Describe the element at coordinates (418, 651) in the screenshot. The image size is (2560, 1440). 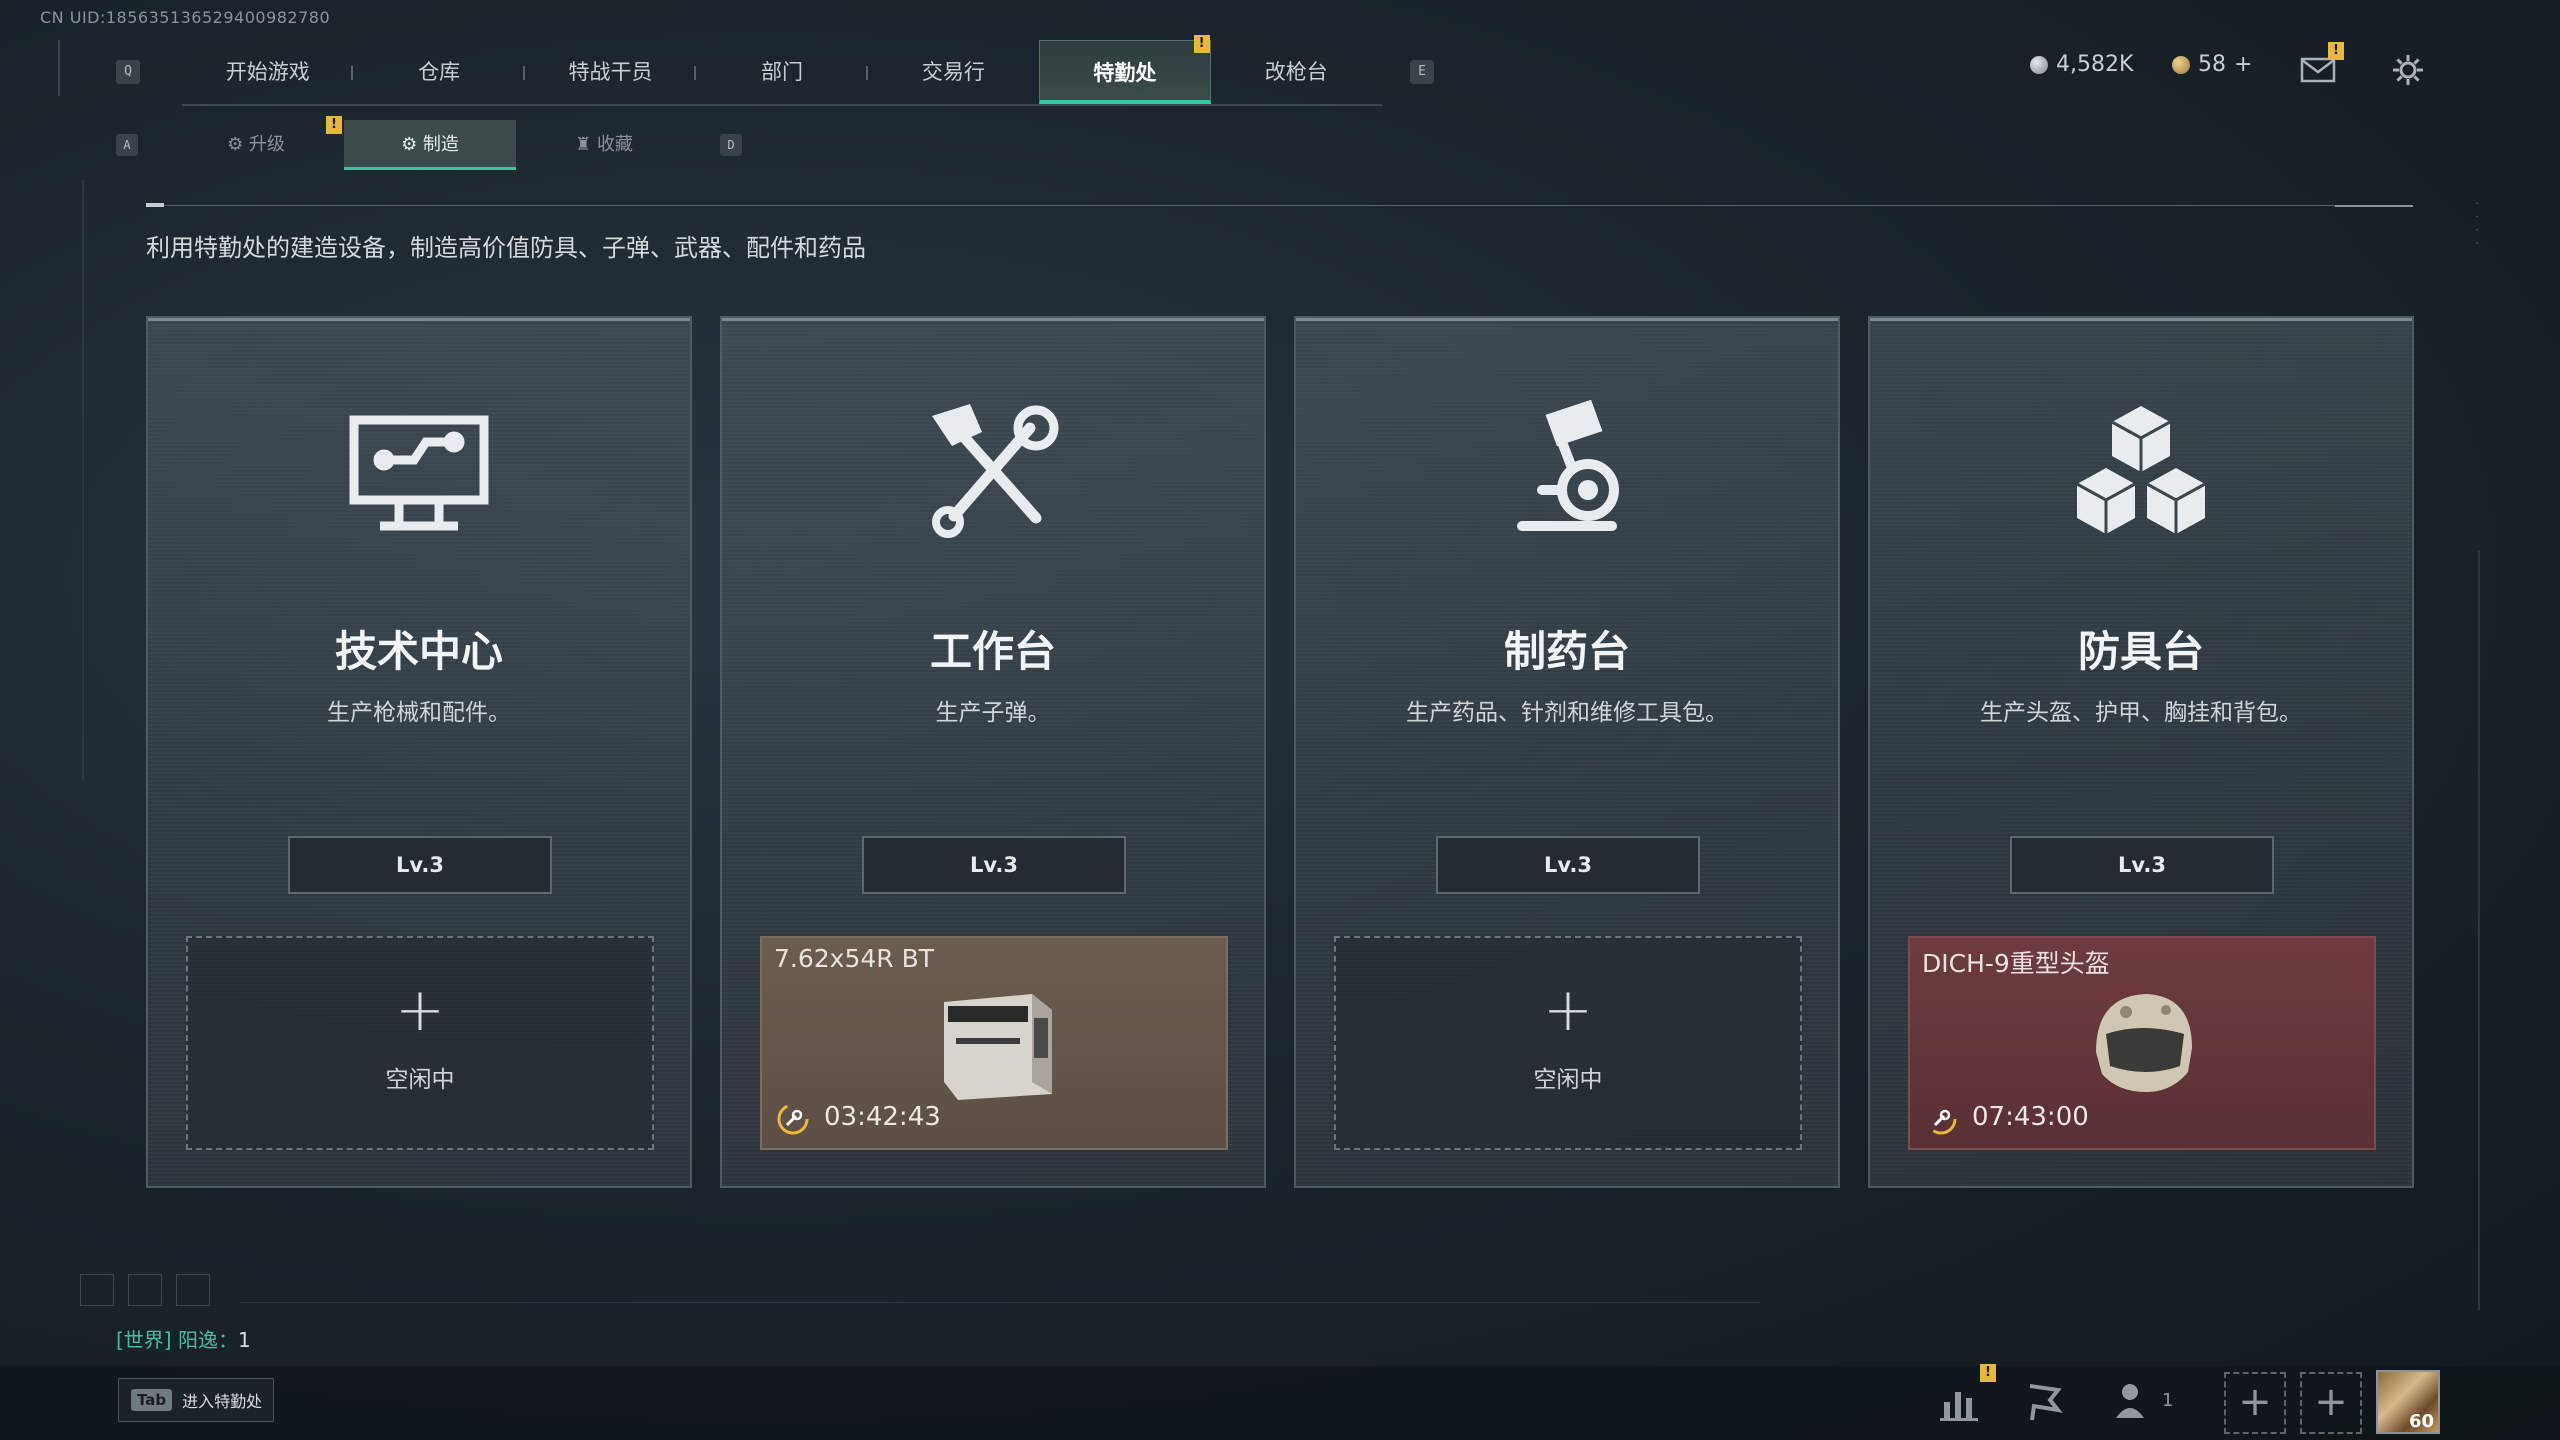
I see `card-title: 技术中心` at that location.